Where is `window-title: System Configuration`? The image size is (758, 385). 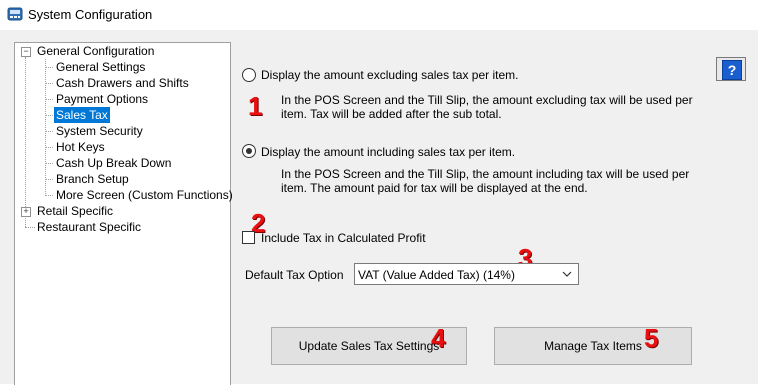
window-title: System Configuration is located at coordinates (90, 14).